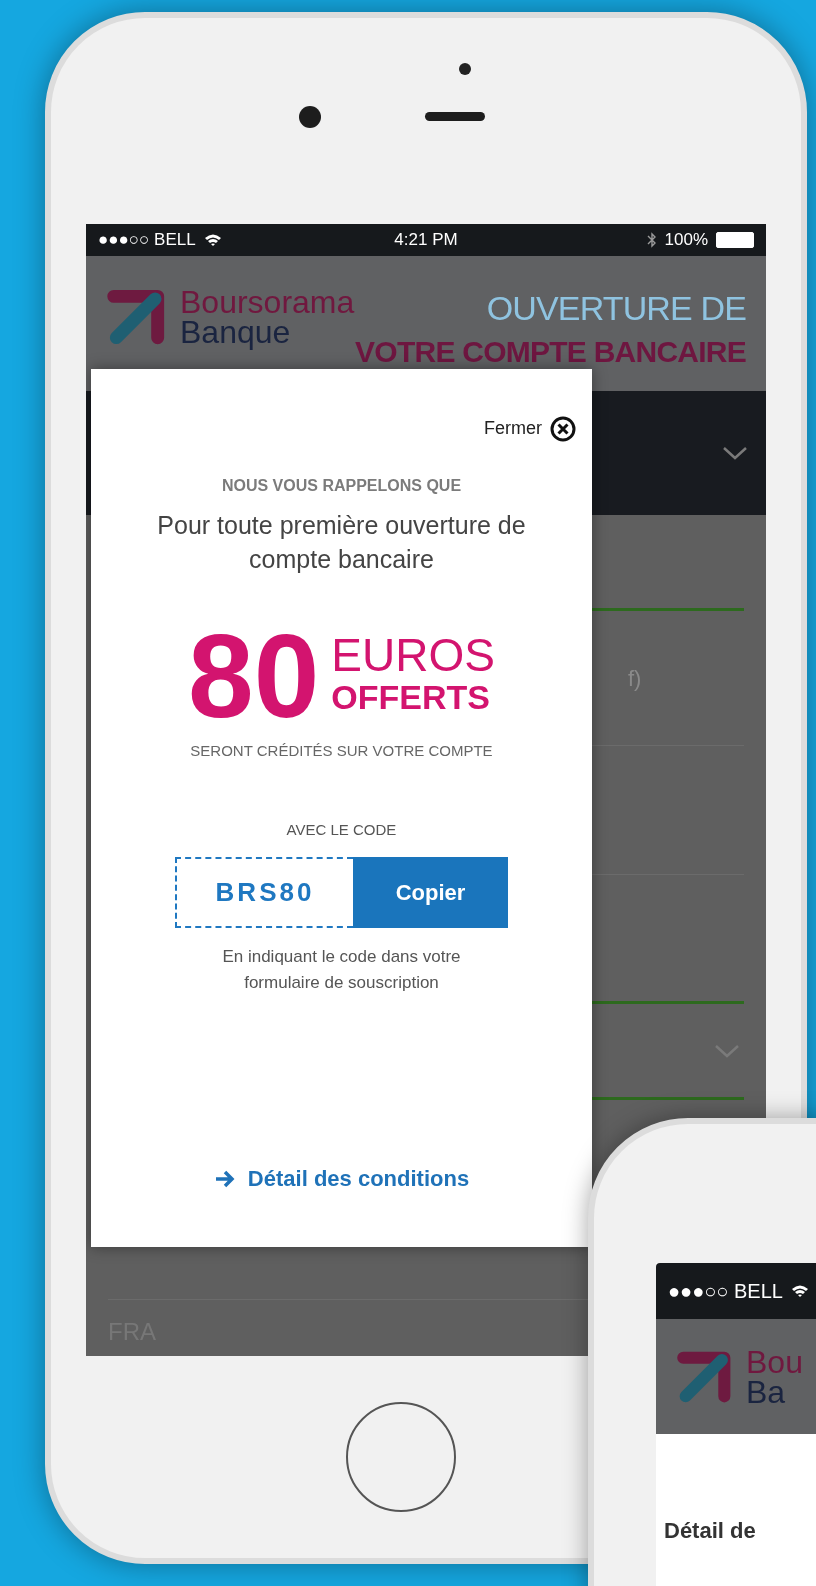 The image size is (816, 1586). Describe the element at coordinates (616, 308) in the screenshot. I see `page-title: OUVERTURE DE` at that location.